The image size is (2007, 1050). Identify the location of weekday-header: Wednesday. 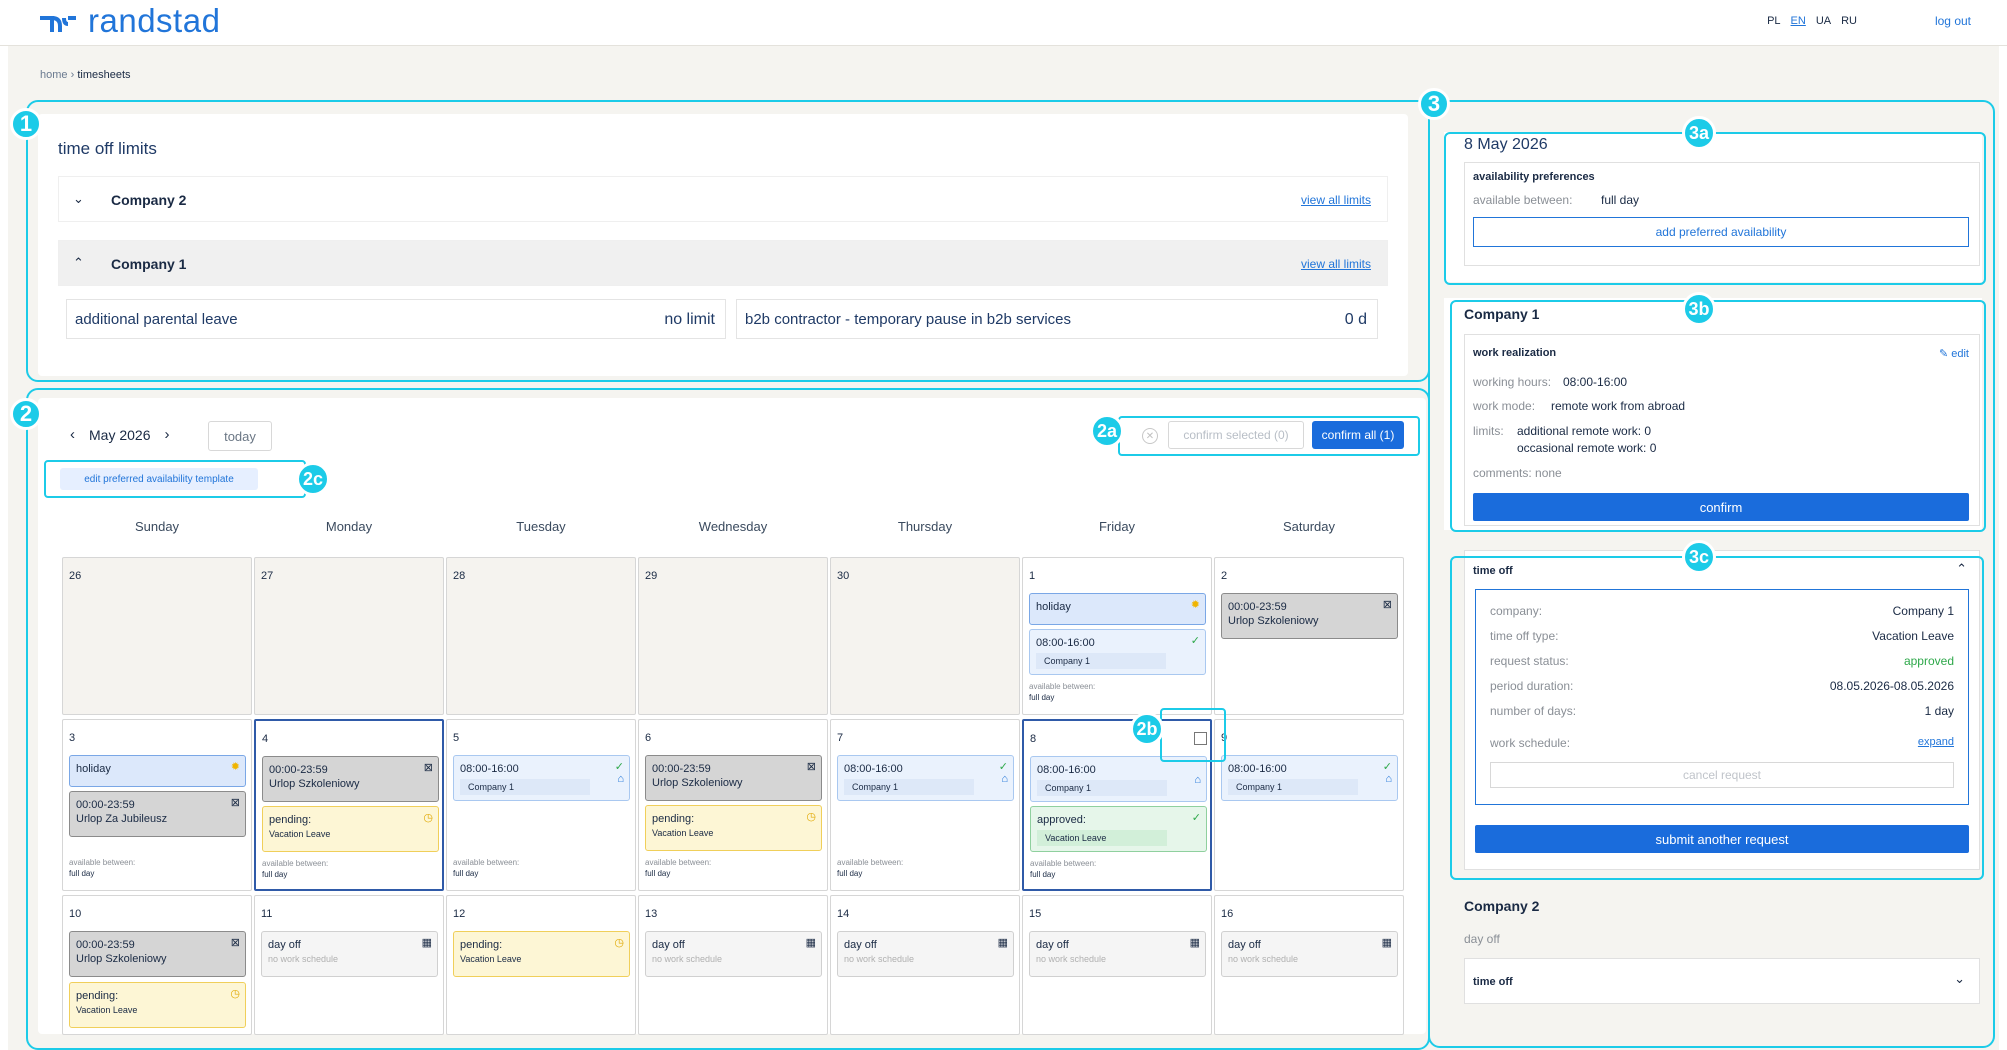
(733, 526).